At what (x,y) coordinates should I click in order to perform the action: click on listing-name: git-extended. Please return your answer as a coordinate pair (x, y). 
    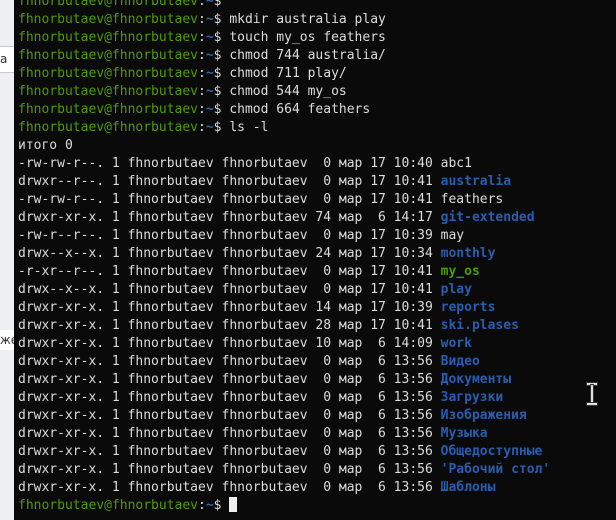
    Looking at the image, I should click on (487, 217).